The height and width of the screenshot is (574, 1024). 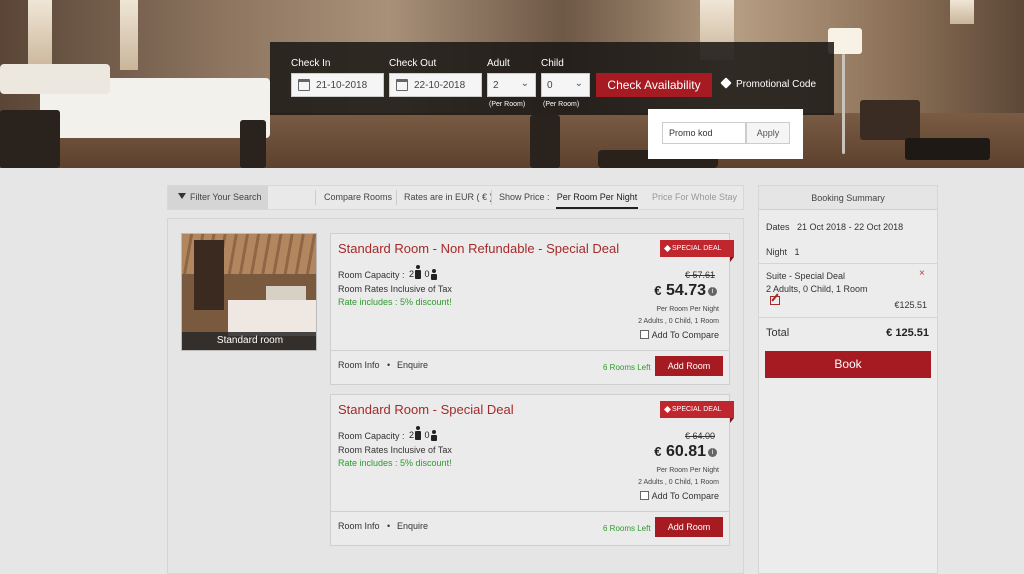 I want to click on room-price: € 60.81 i, so click(x=685, y=452).